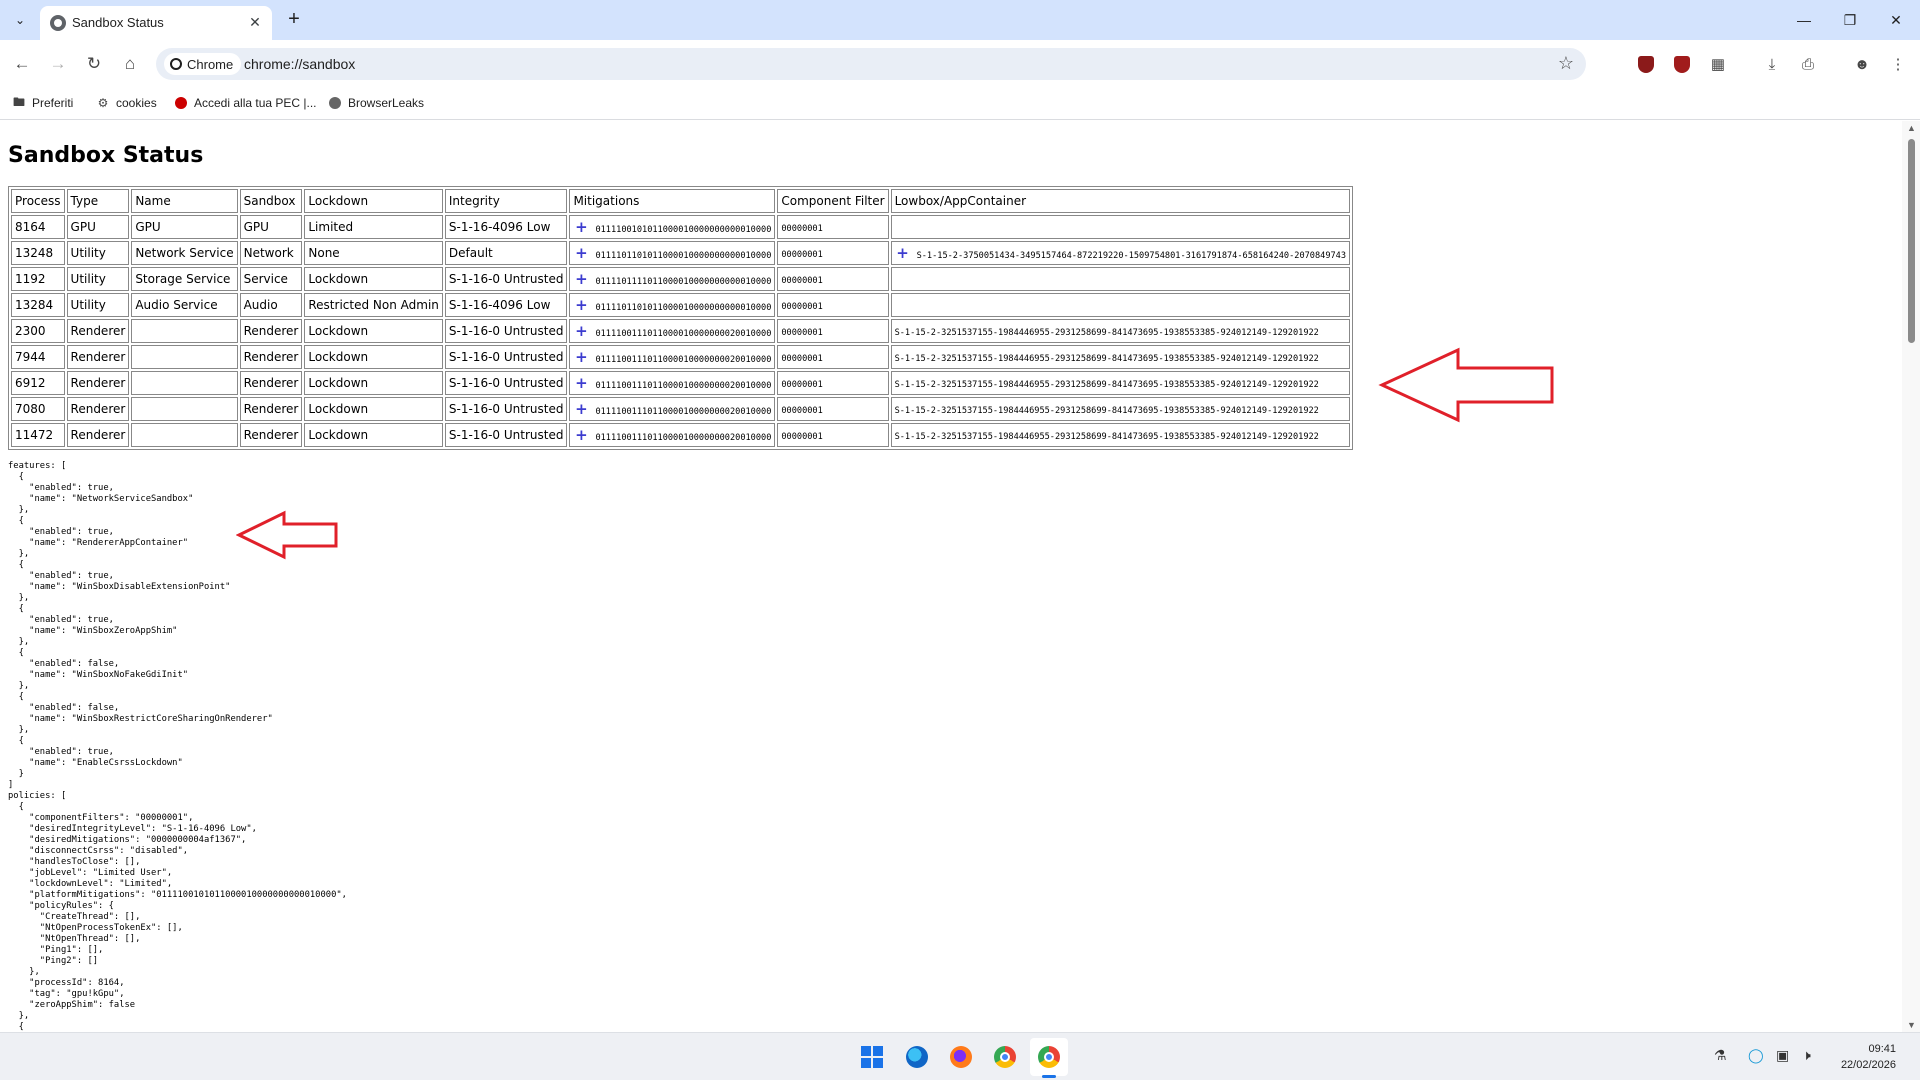 This screenshot has width=1920, height=1080. Describe the element at coordinates (1862, 64) in the screenshot. I see `profile-avatar-icon: ☻` at that location.